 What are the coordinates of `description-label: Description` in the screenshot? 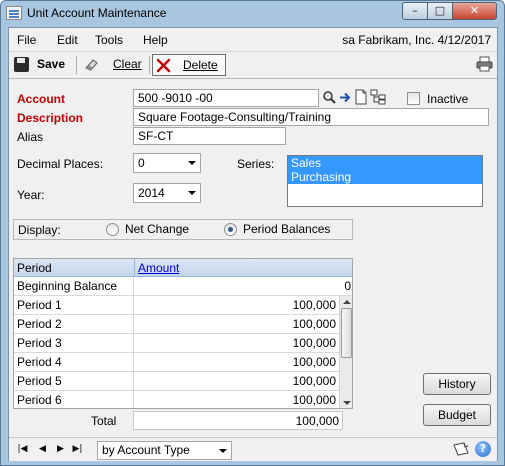 It's located at (50, 118).